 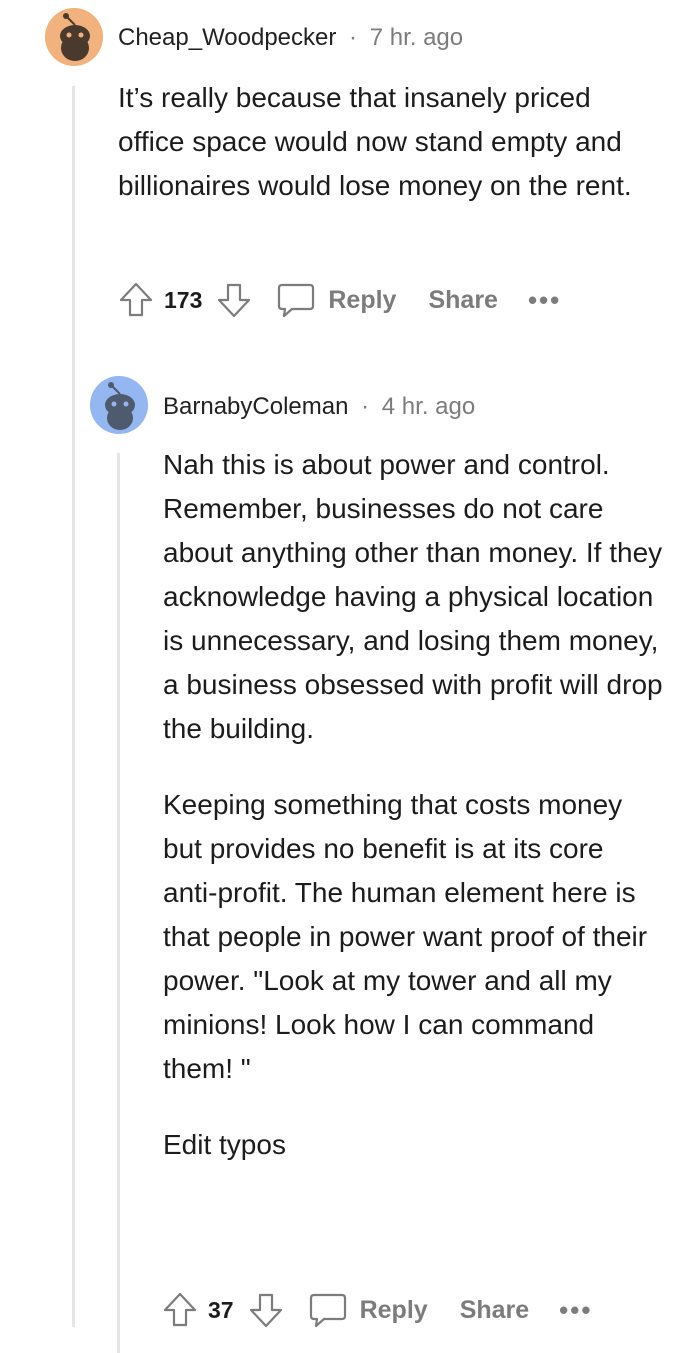 I want to click on comment-meta: BarnabyColeman · 4 hr. ago, so click(x=319, y=407).